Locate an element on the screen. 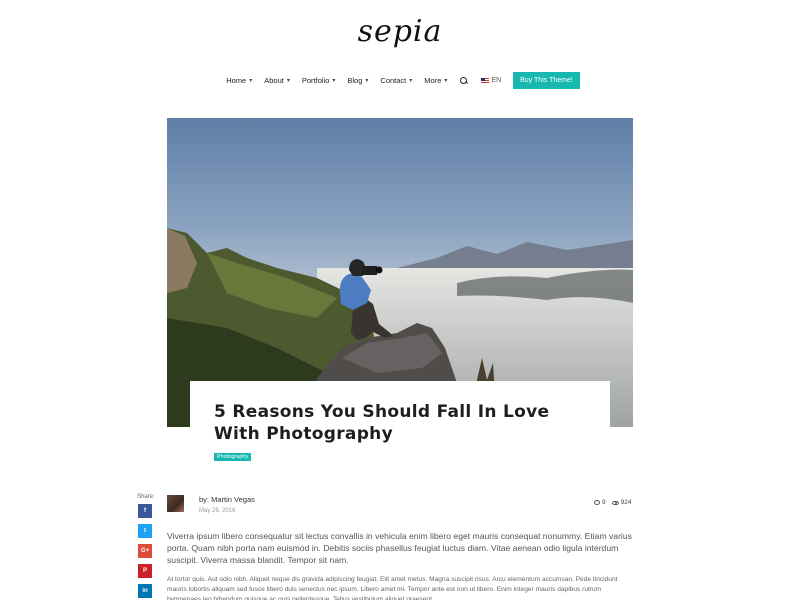 This screenshot has height=600, width=800. view-count: 924 is located at coordinates (621, 502).